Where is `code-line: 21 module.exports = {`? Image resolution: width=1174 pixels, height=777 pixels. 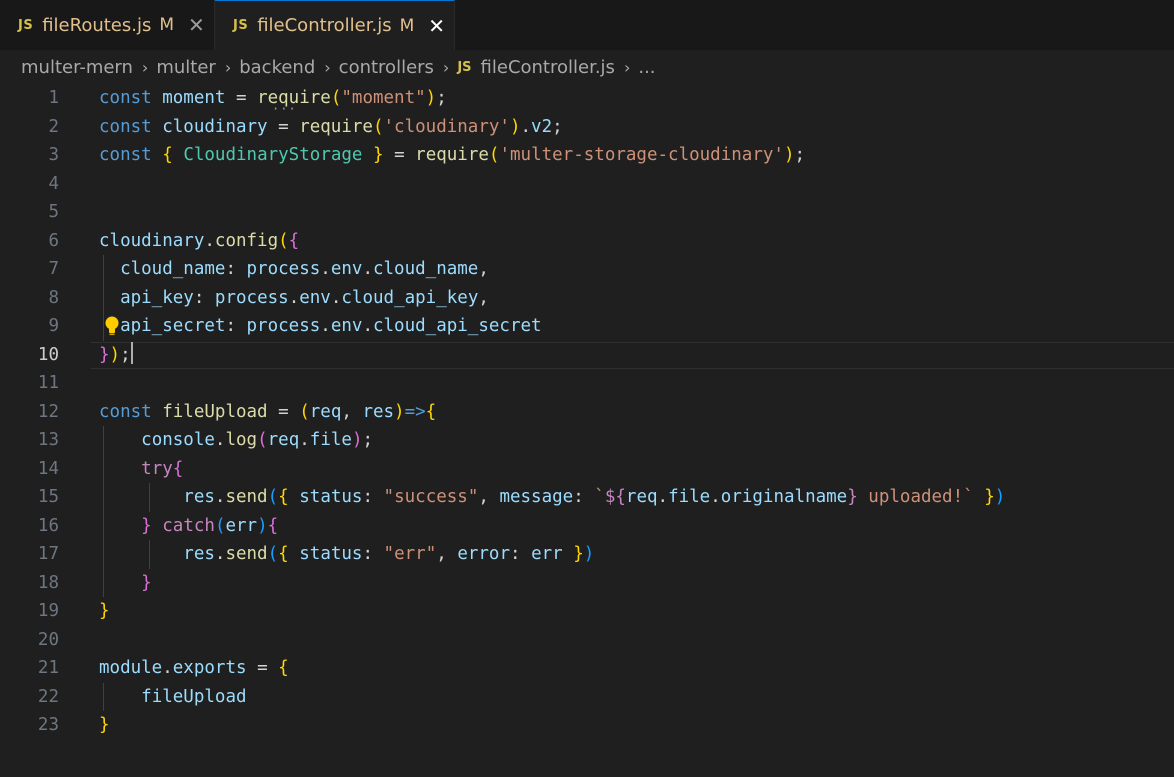
code-line: 21 module.exports = { is located at coordinates (587, 668).